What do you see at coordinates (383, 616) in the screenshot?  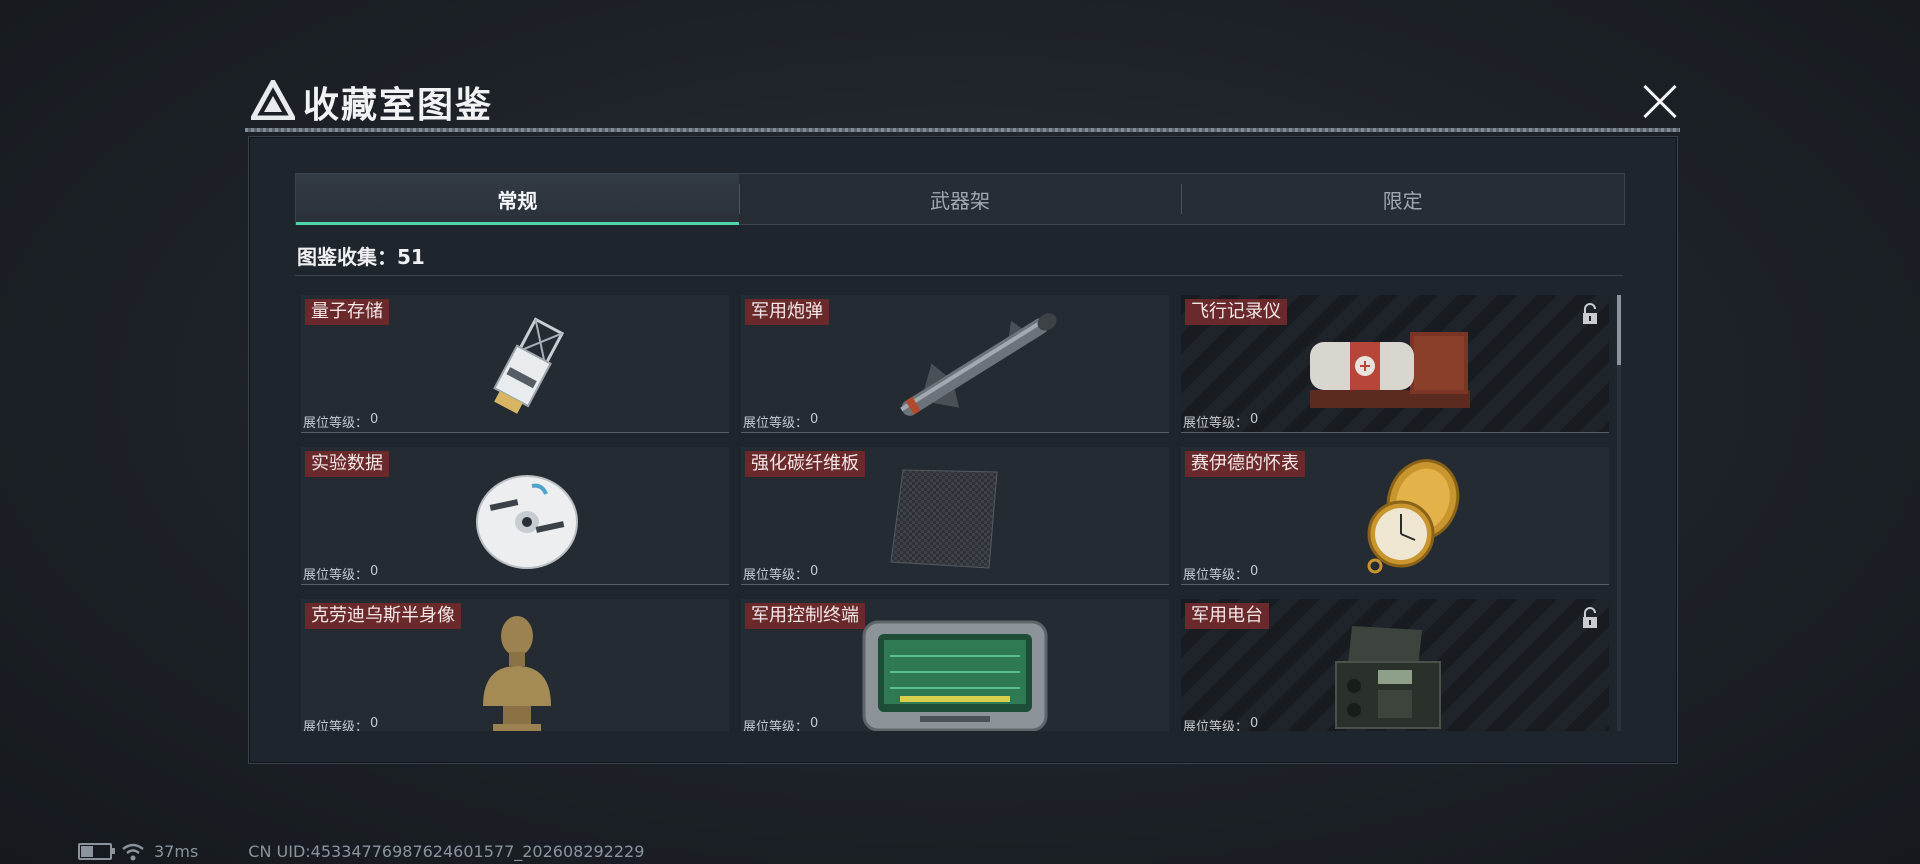 I see `item-name: 克劳迪乌斯半身像` at bounding box center [383, 616].